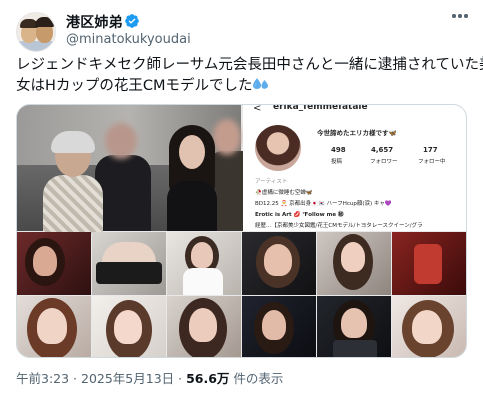 This screenshot has width=483, height=403. What do you see at coordinates (384, 162) in the screenshot?
I see `stat-followers-label: フォロワー` at bounding box center [384, 162].